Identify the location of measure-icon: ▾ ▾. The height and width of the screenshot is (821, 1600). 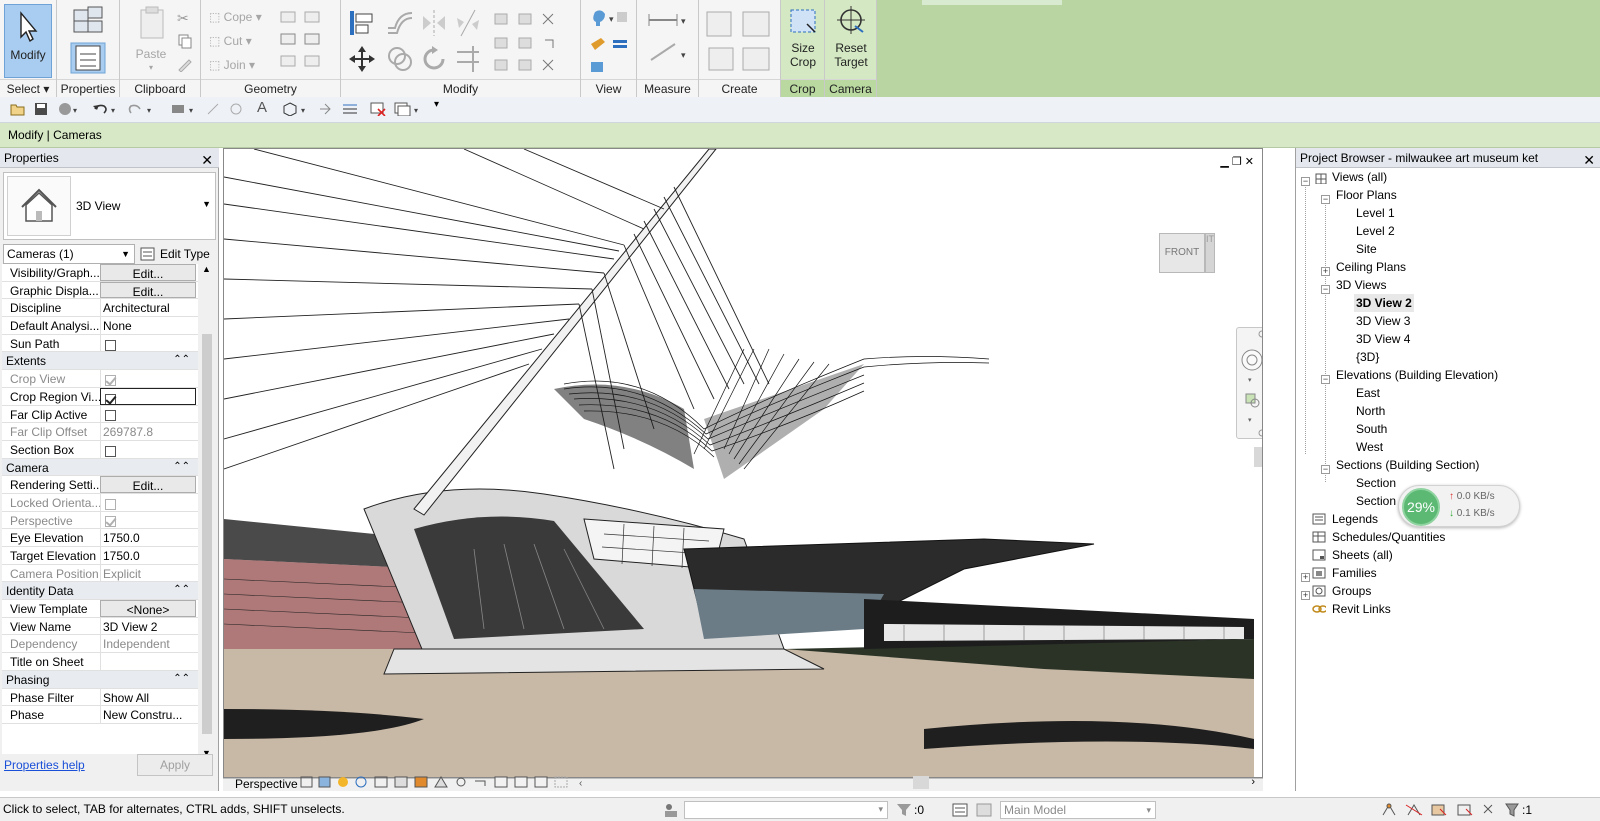
(669, 40).